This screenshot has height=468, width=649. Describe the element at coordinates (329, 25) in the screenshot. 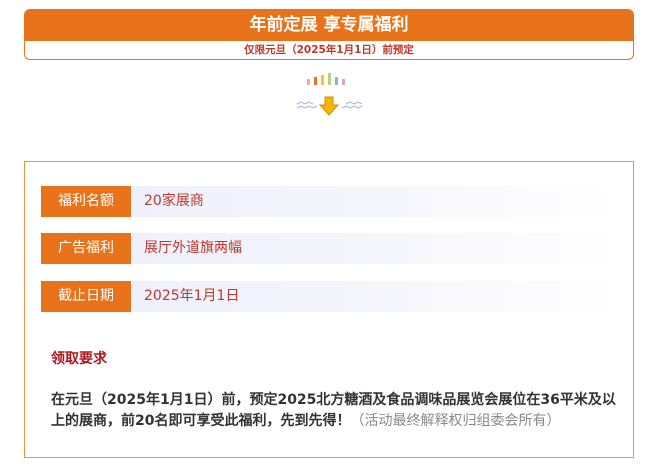

I see `banner-title: 年前定展 享专属福利` at that location.